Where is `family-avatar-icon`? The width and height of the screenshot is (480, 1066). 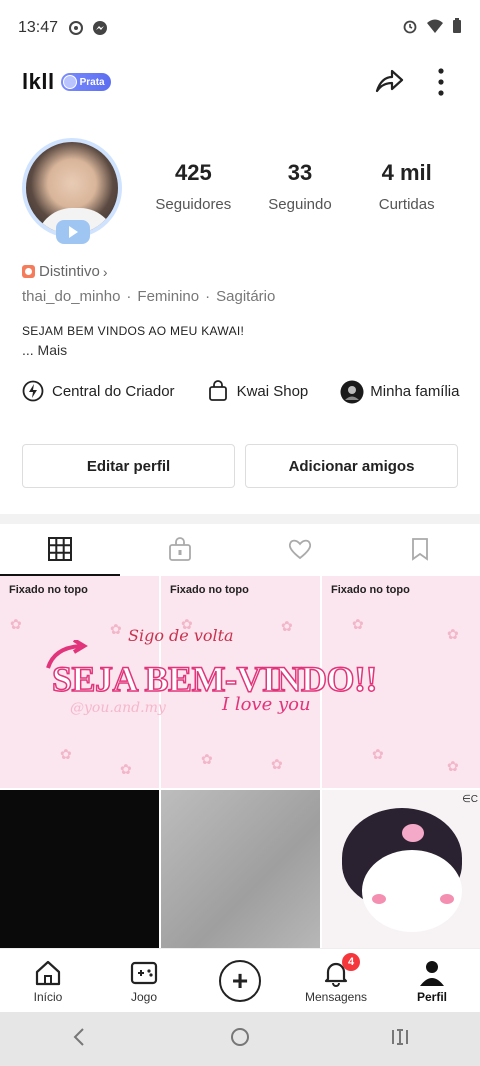
family-avatar-icon is located at coordinates (352, 392).